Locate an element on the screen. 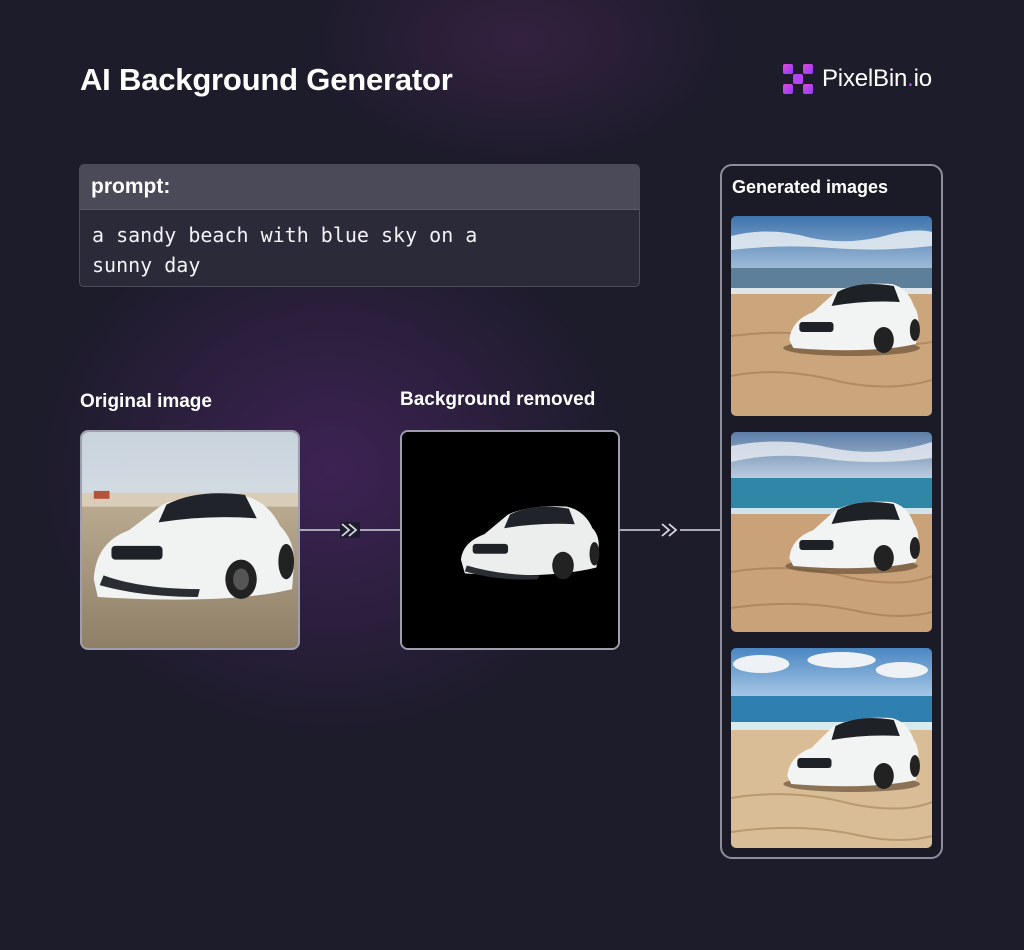 The height and width of the screenshot is (950, 1024). original-image is located at coordinates (190, 540).